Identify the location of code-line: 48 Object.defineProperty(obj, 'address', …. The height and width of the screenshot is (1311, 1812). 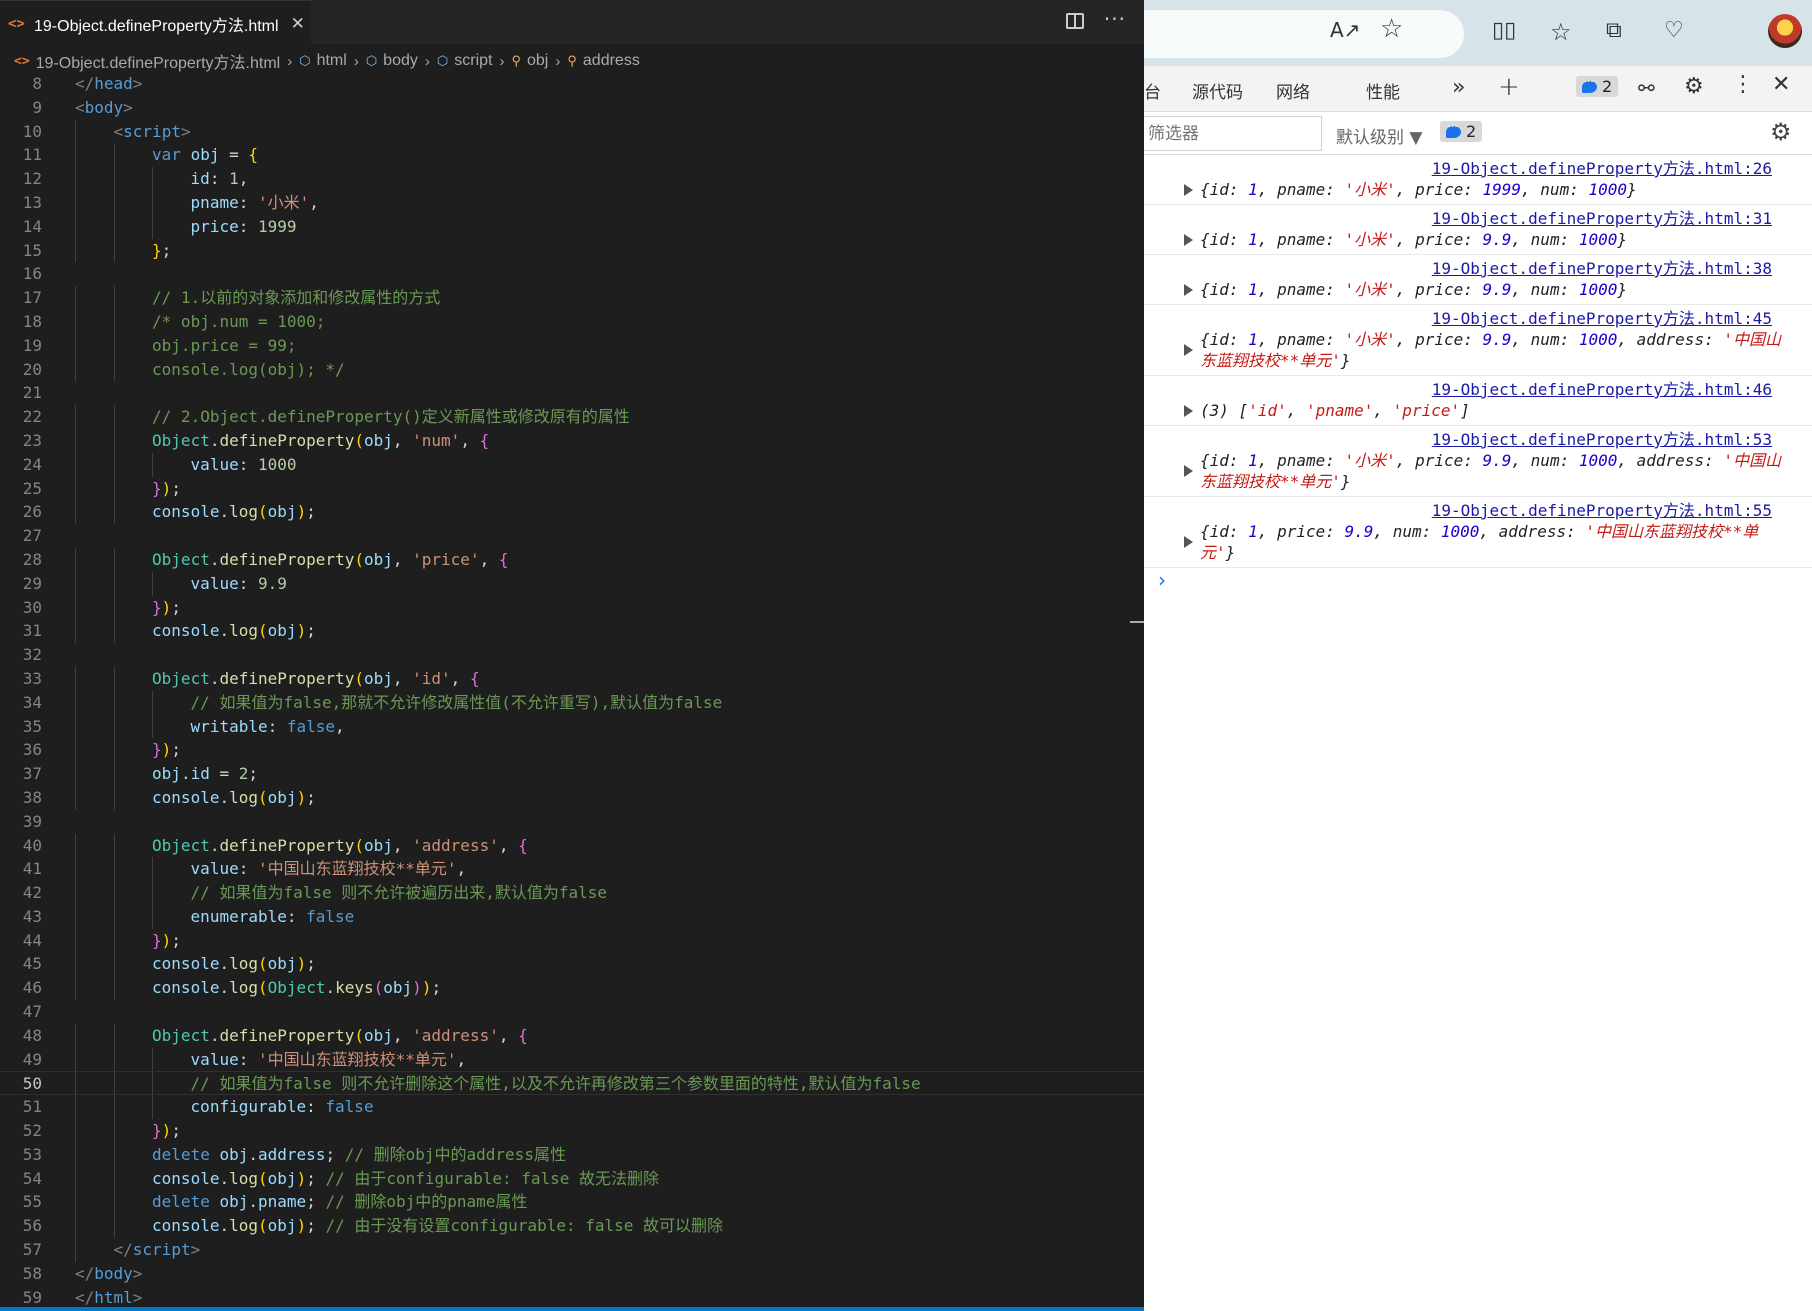
(572, 1035).